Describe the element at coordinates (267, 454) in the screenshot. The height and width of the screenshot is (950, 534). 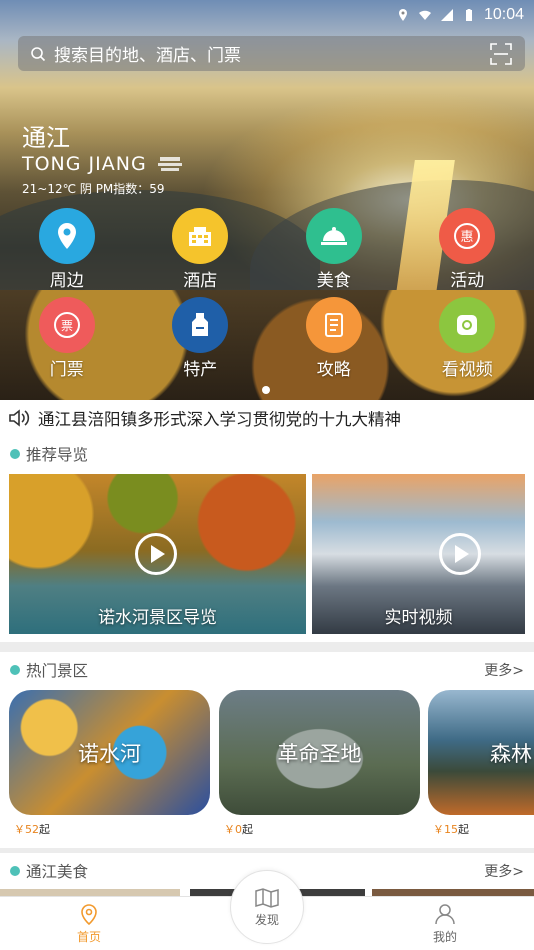
I see `guide-section-header: 推荐导览` at that location.